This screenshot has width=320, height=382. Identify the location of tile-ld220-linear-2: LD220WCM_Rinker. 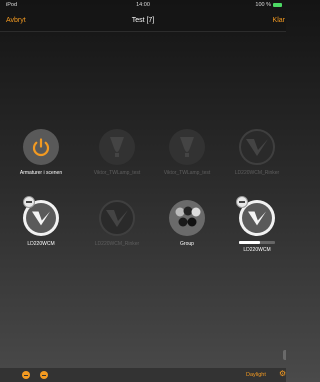
(117, 235).